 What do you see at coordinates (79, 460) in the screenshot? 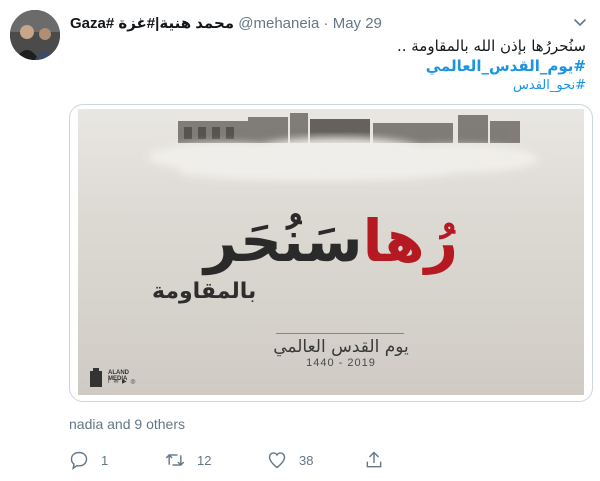
I see `reply-icon` at bounding box center [79, 460].